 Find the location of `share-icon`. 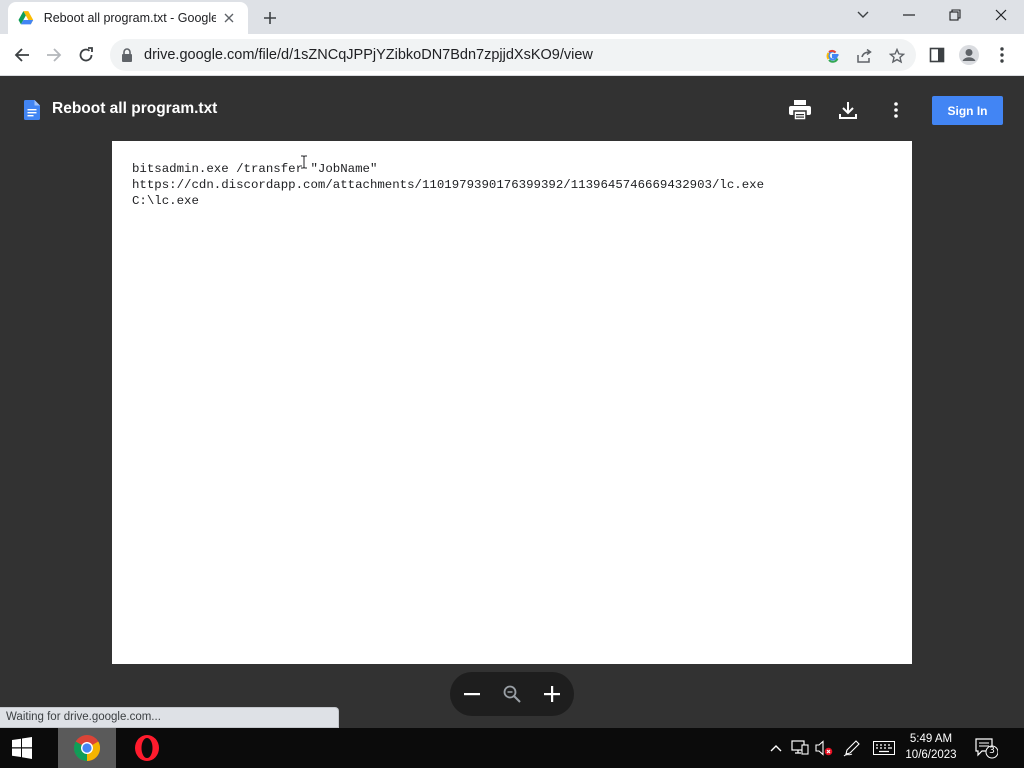

share-icon is located at coordinates (865, 56).